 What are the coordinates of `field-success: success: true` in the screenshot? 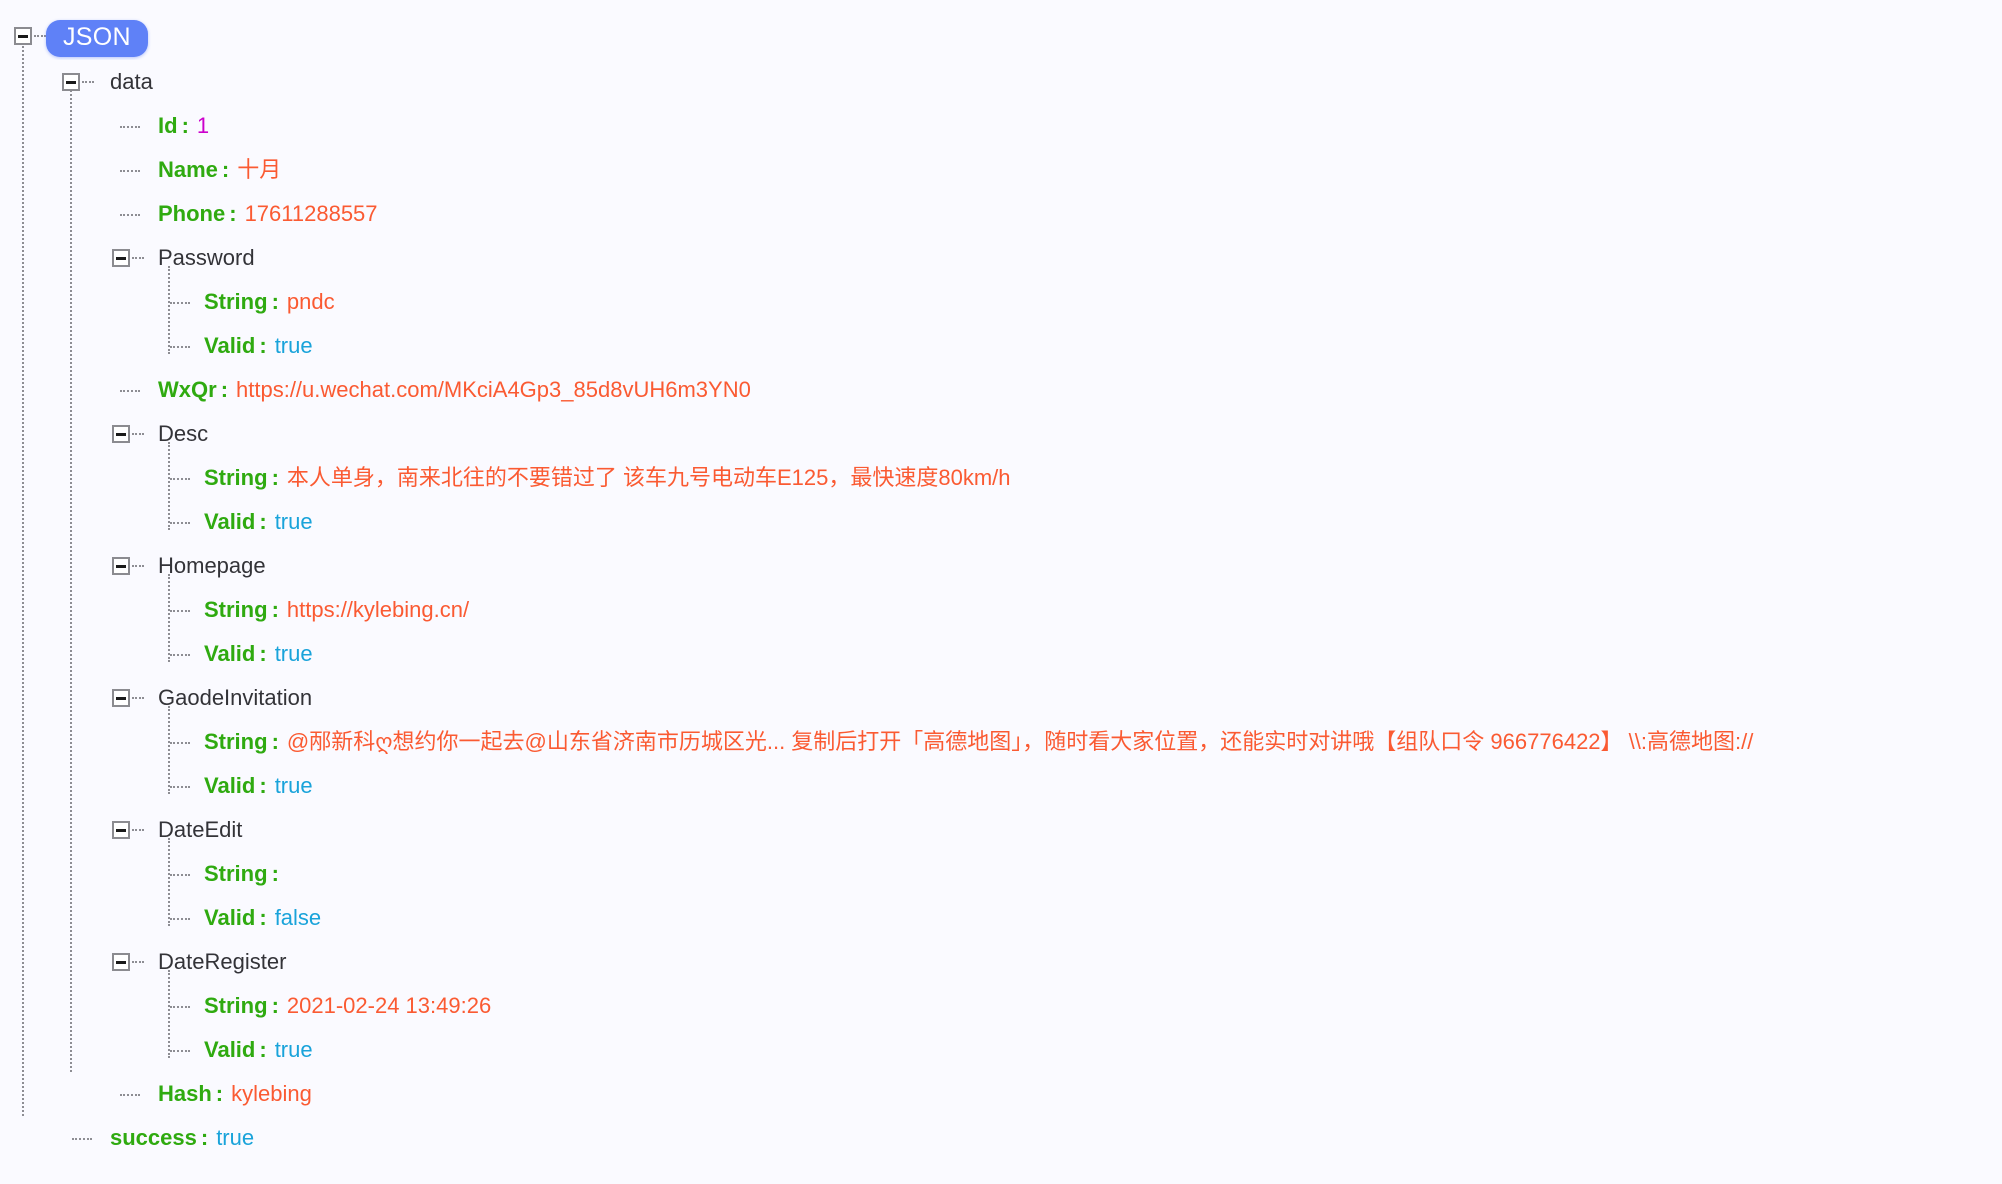 It's located at (182, 1138).